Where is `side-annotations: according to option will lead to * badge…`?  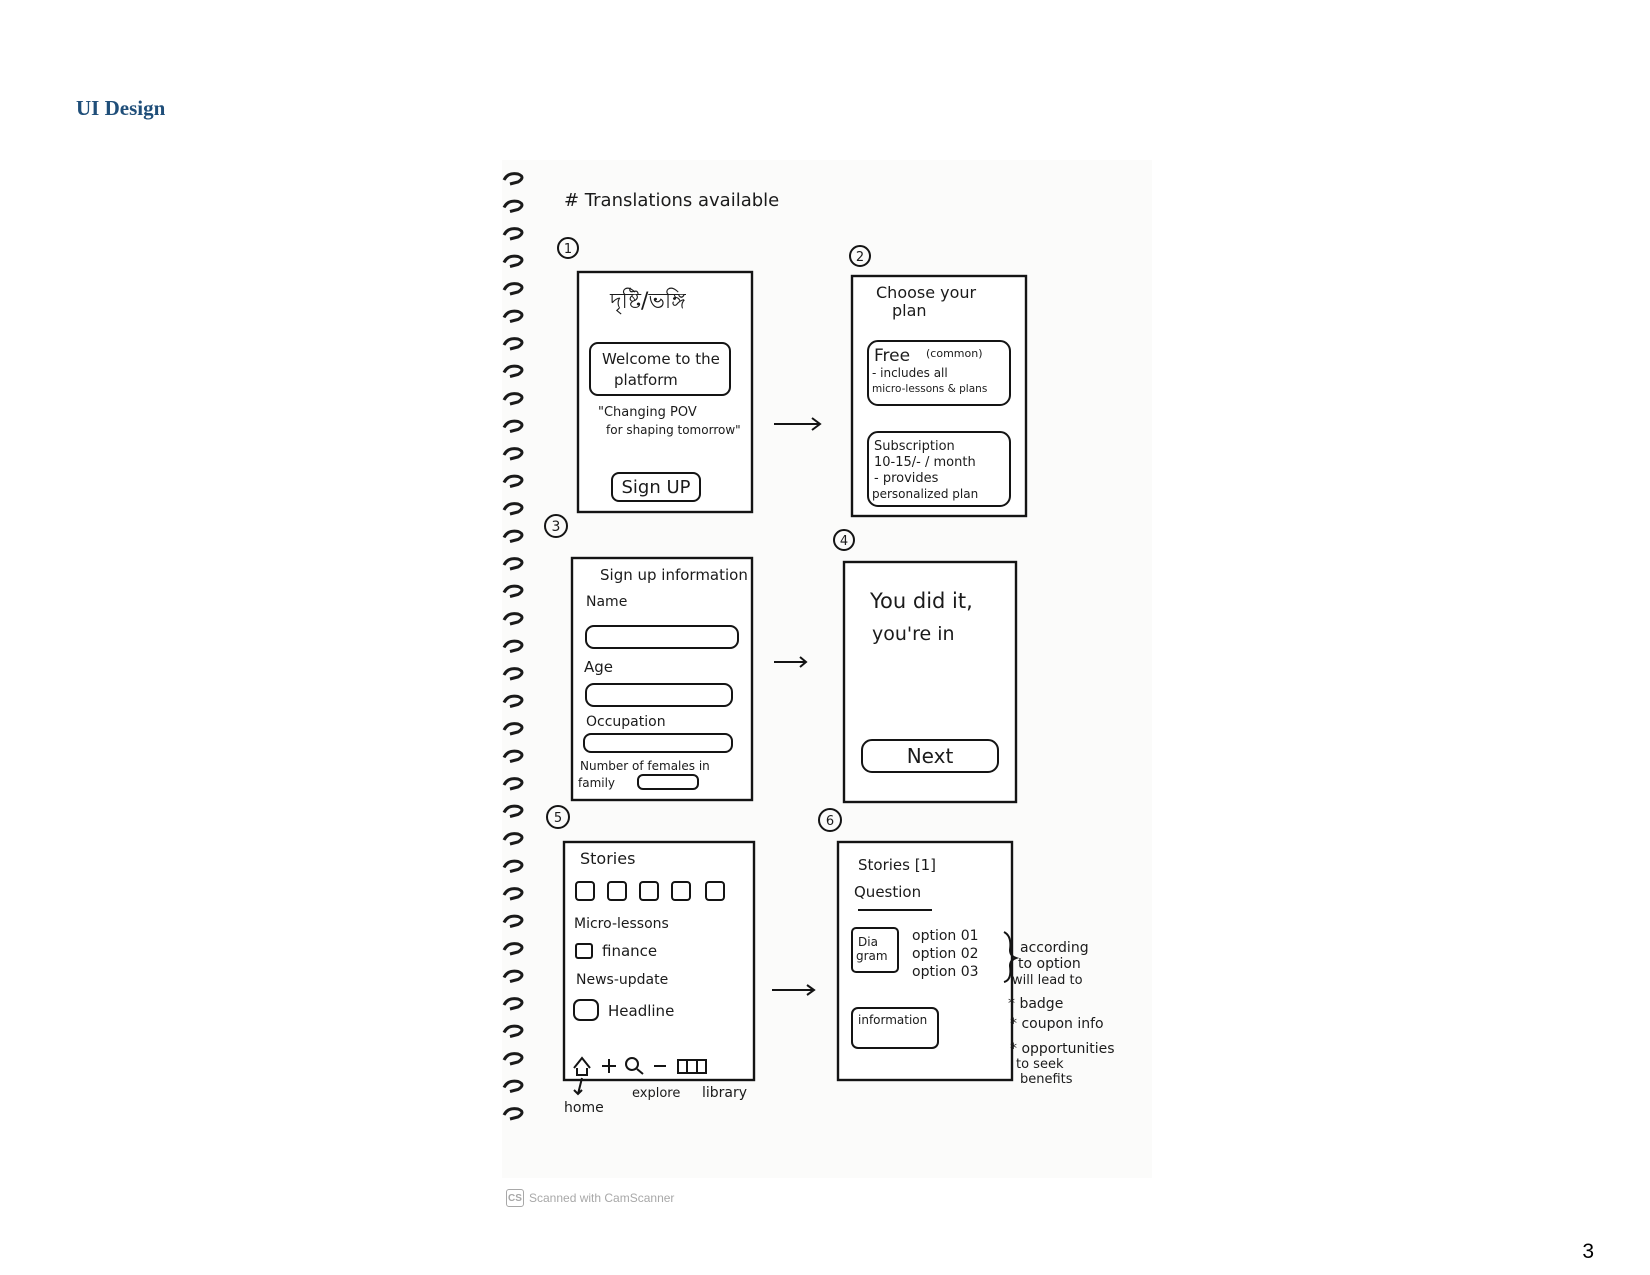 side-annotations: according to option will lead to * badge… is located at coordinates (1061, 1013).